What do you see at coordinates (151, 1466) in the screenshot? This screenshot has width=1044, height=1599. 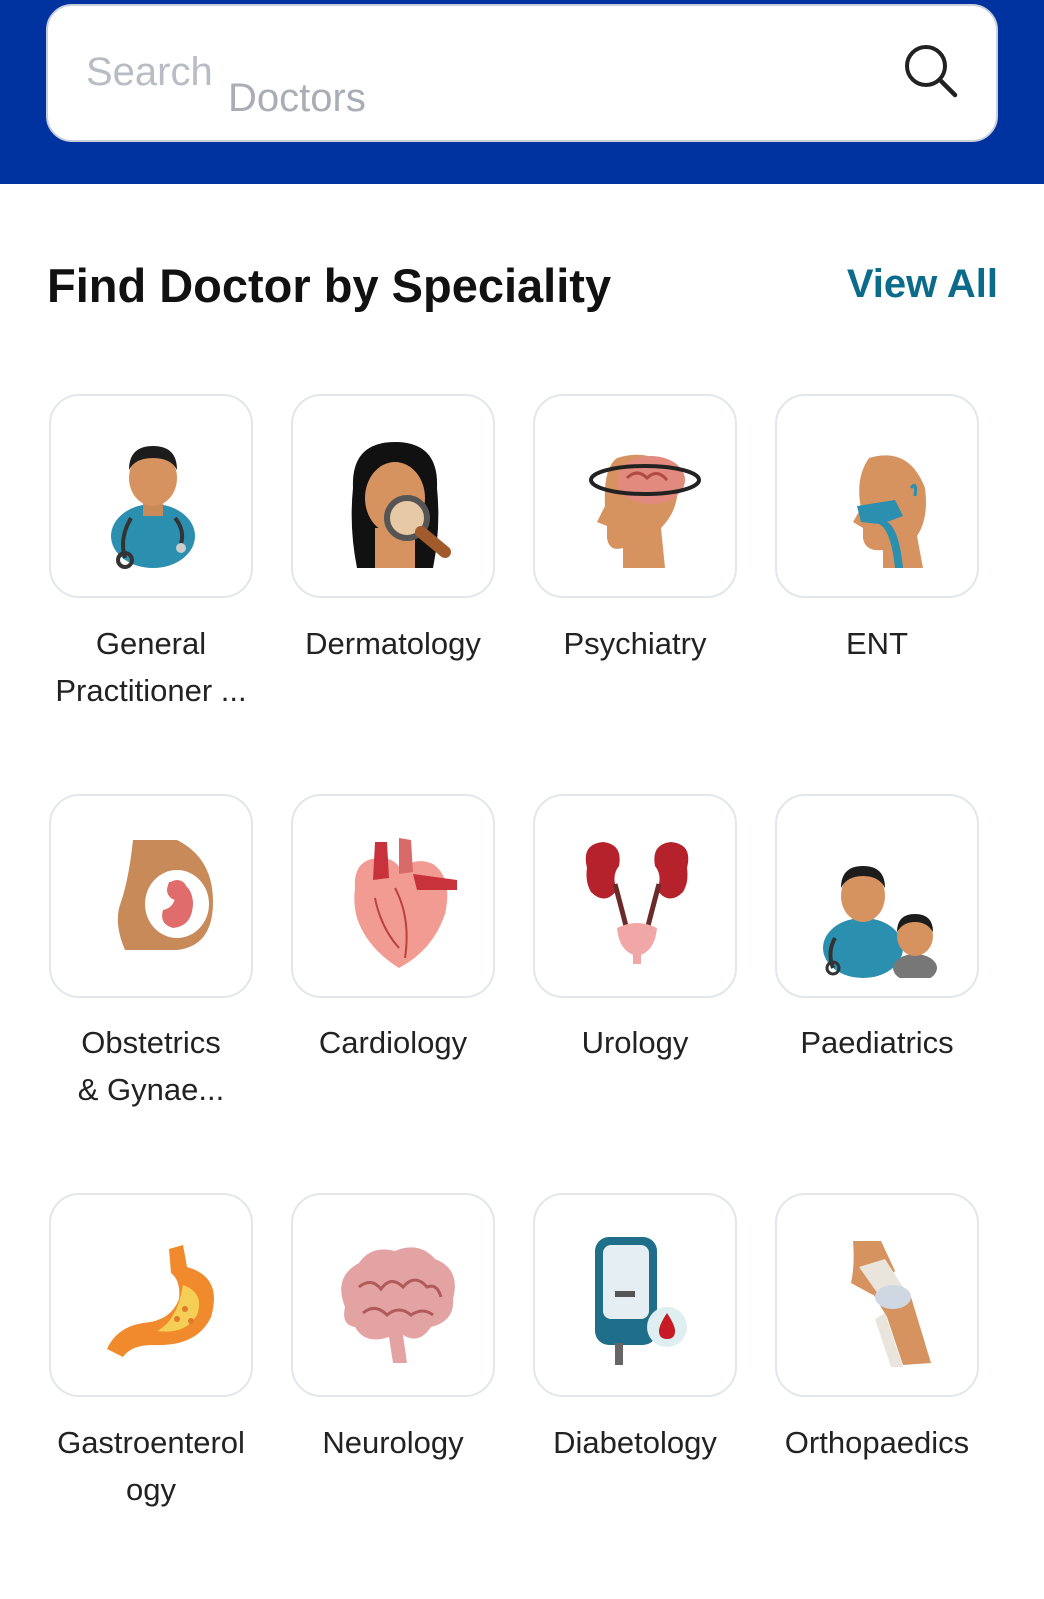 I see `speciality-label: Gastroenterol ogy` at bounding box center [151, 1466].